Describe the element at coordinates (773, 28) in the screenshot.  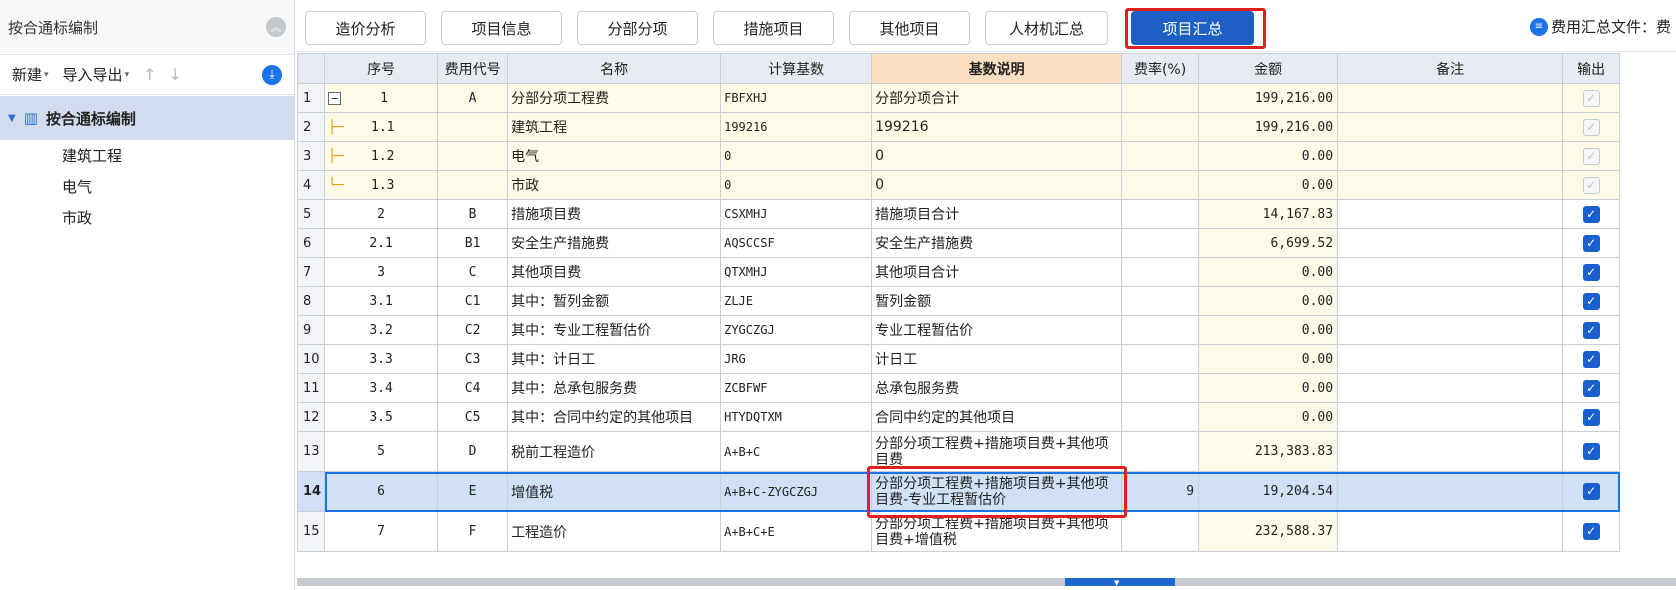
I see `tab-measures: 措施项目` at that location.